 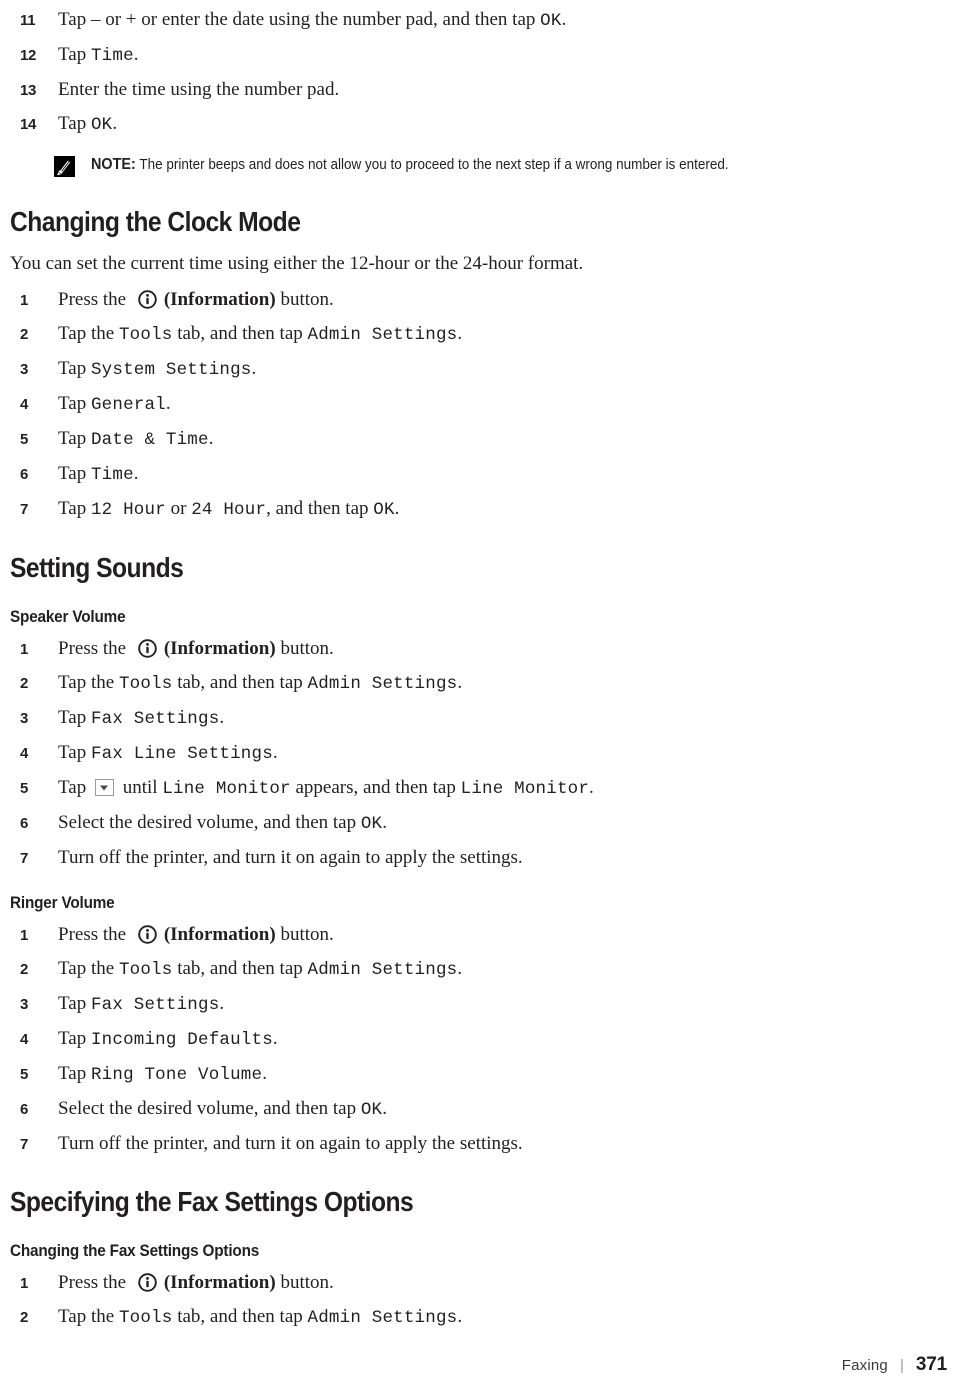 What do you see at coordinates (94, 648) in the screenshot?
I see `step-text-part: Press the` at bounding box center [94, 648].